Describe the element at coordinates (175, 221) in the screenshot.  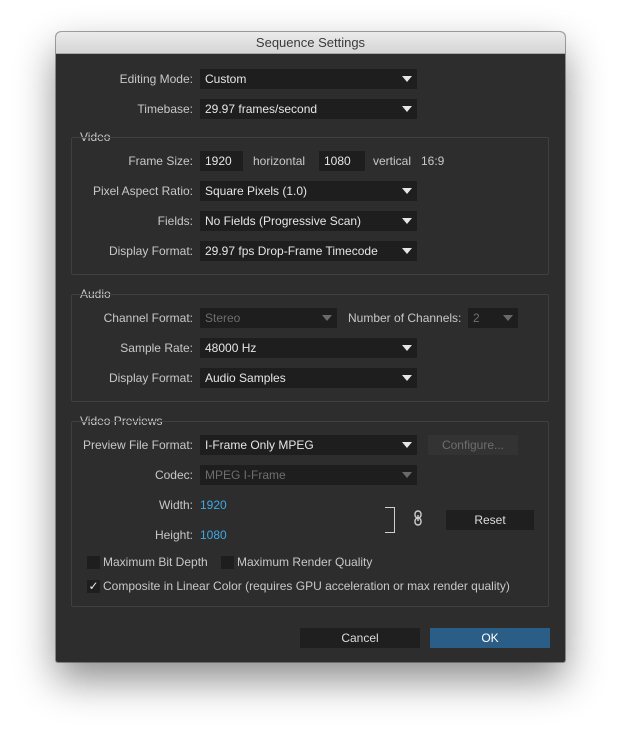
I see `fields-label: Fields:` at that location.